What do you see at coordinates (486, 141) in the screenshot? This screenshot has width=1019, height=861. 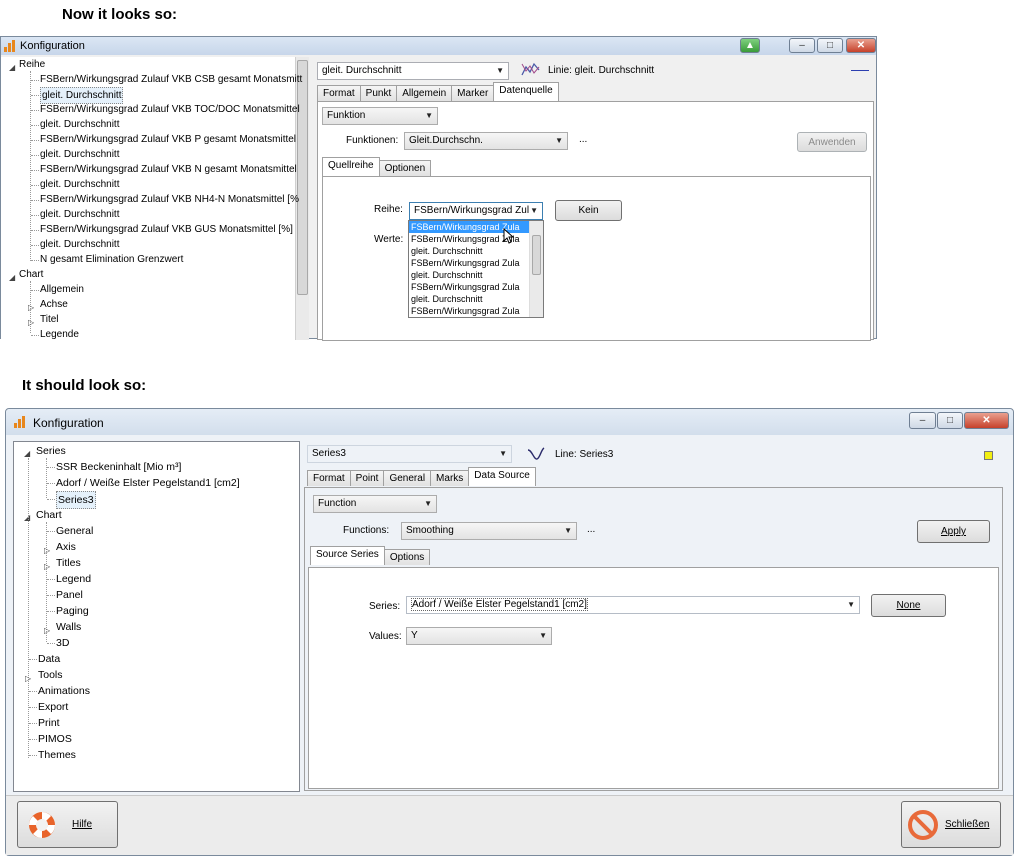 I see `functions-select: Gleit.Durchschn. ▼` at bounding box center [486, 141].